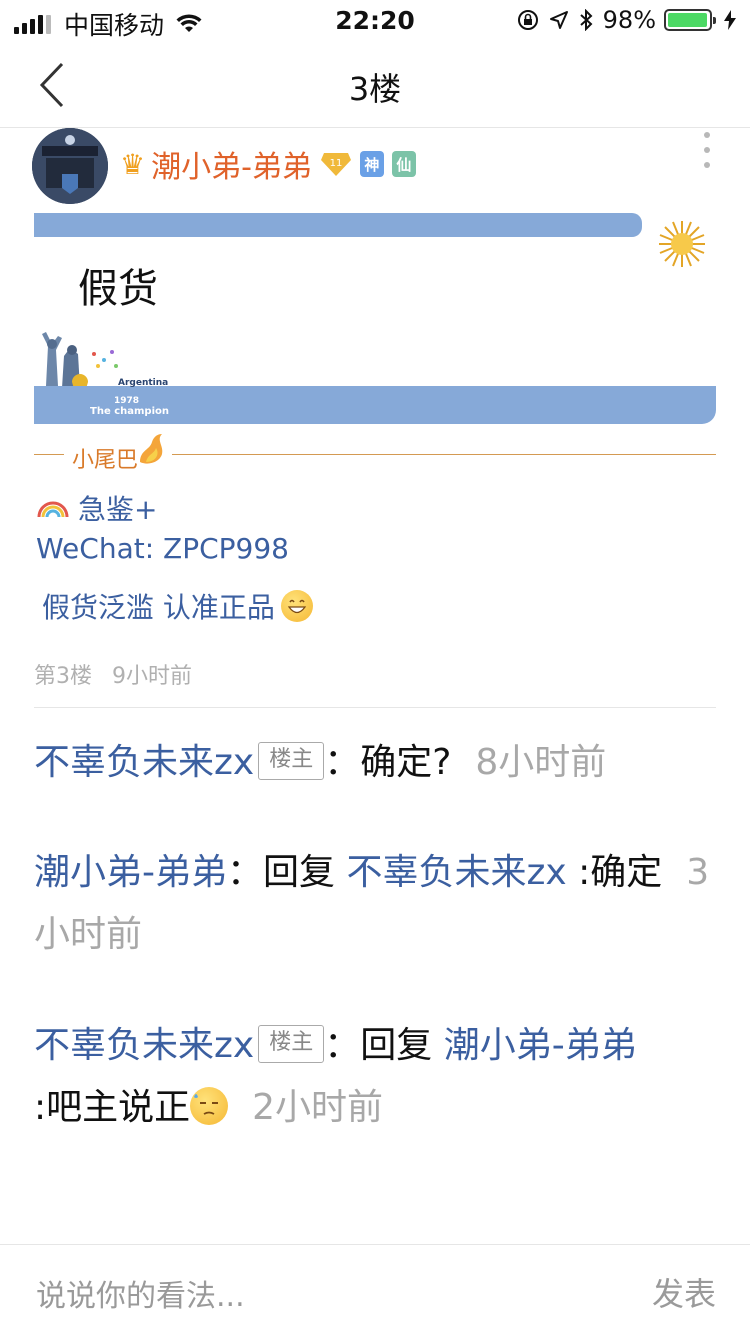 The image size is (750, 1334). I want to click on reply-target: 潮小弟-弟弟, so click(540, 1045).